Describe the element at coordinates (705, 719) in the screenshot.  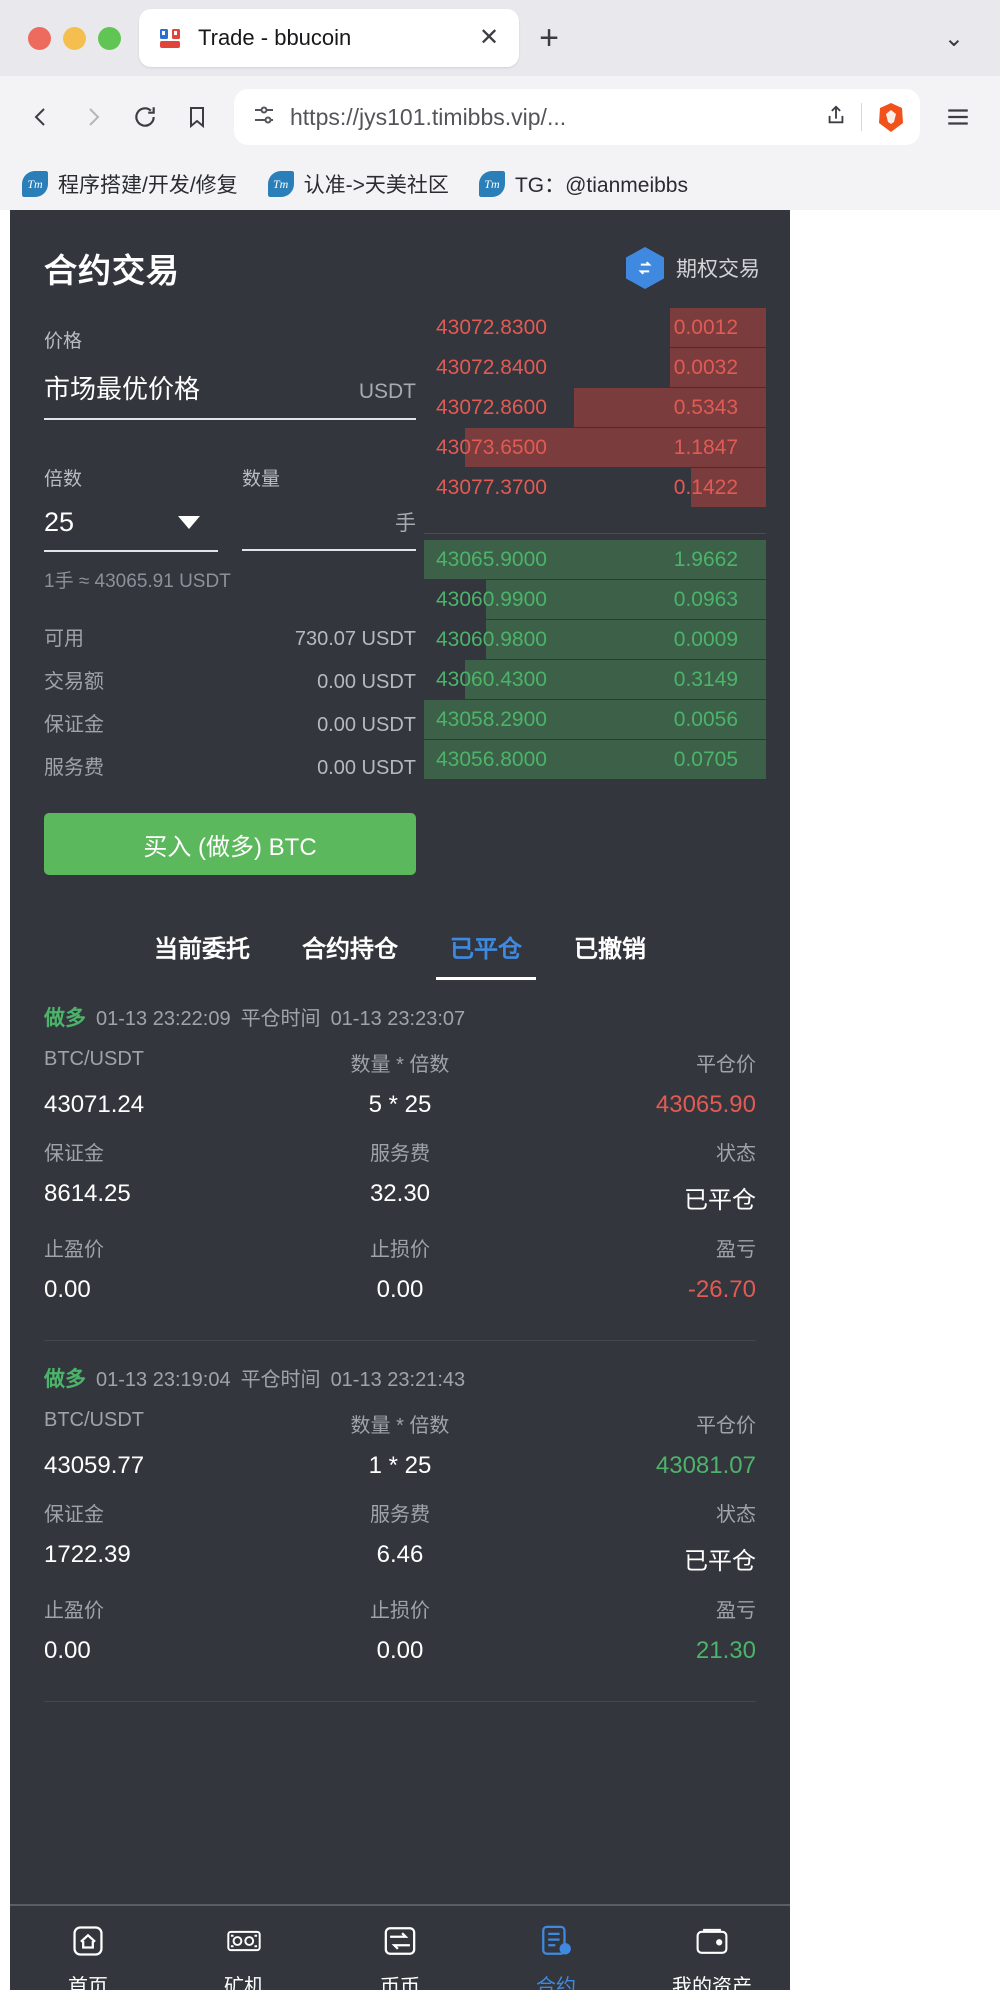
I see `bid-amount: 0.0056` at that location.